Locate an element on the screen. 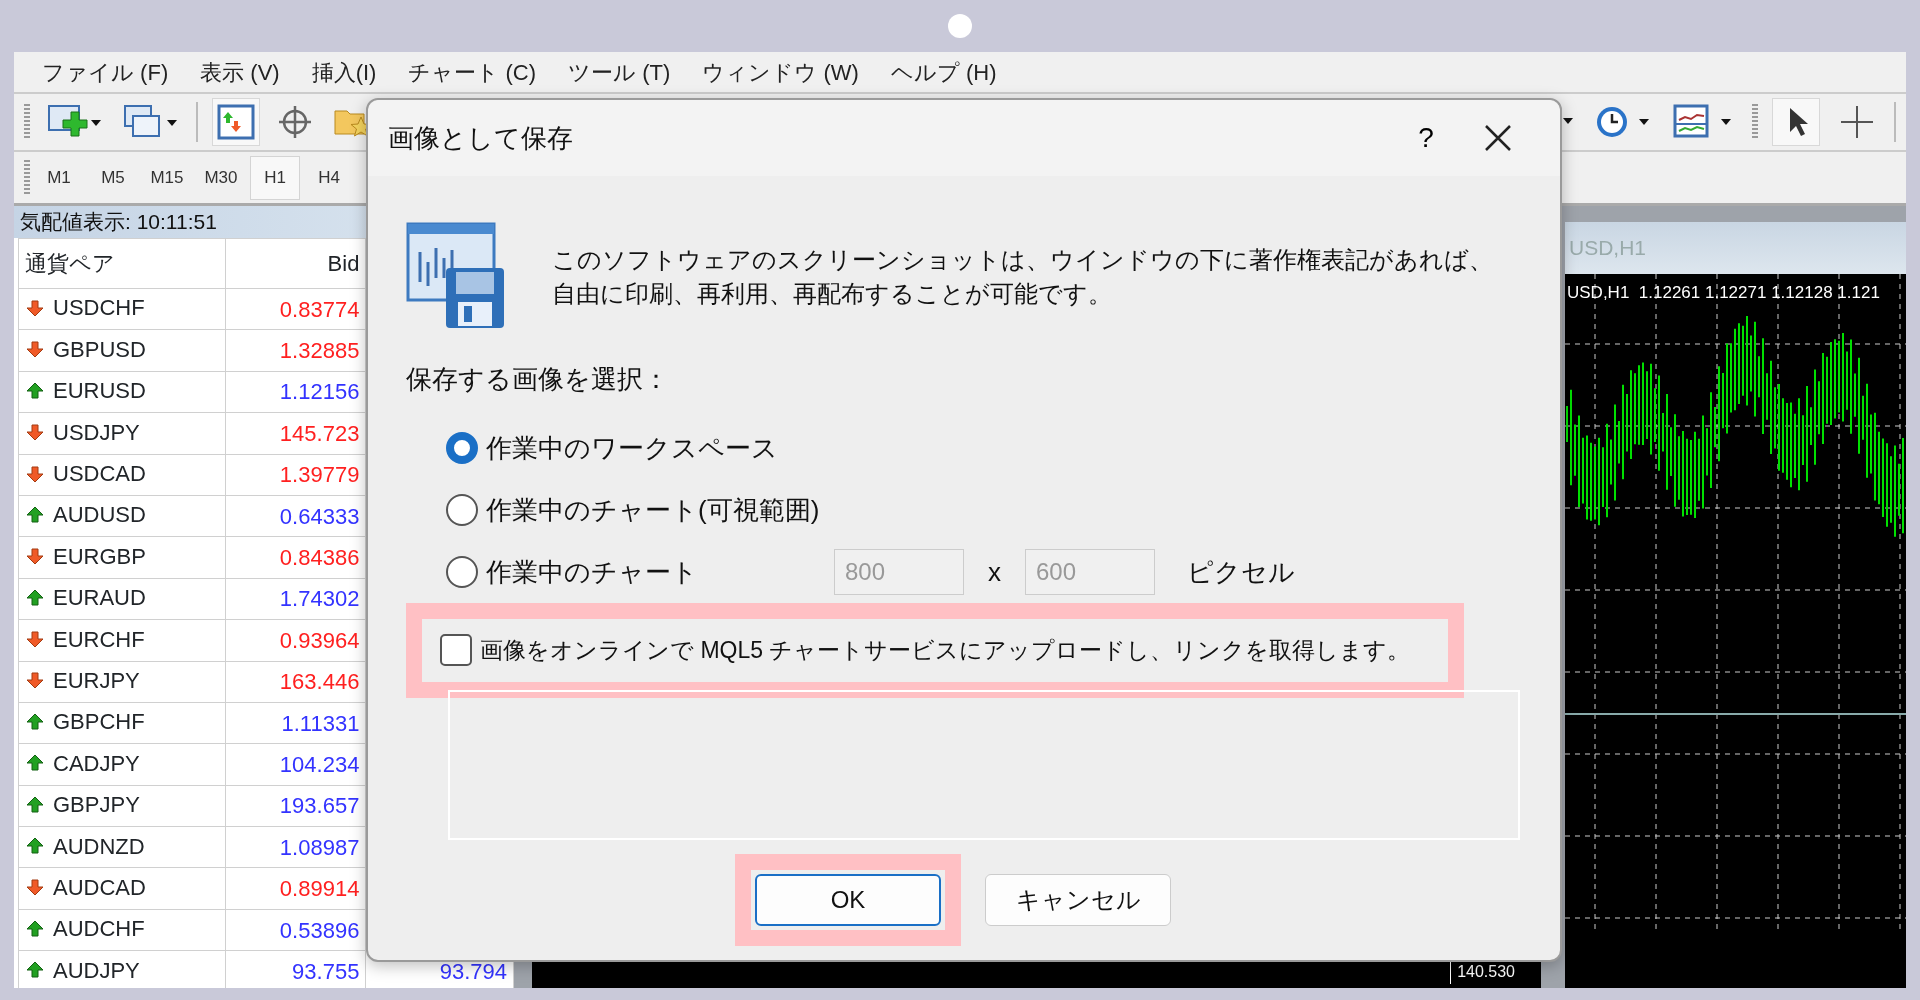 The height and width of the screenshot is (1000, 1920). symbol-name: USDCHF is located at coordinates (99, 308).